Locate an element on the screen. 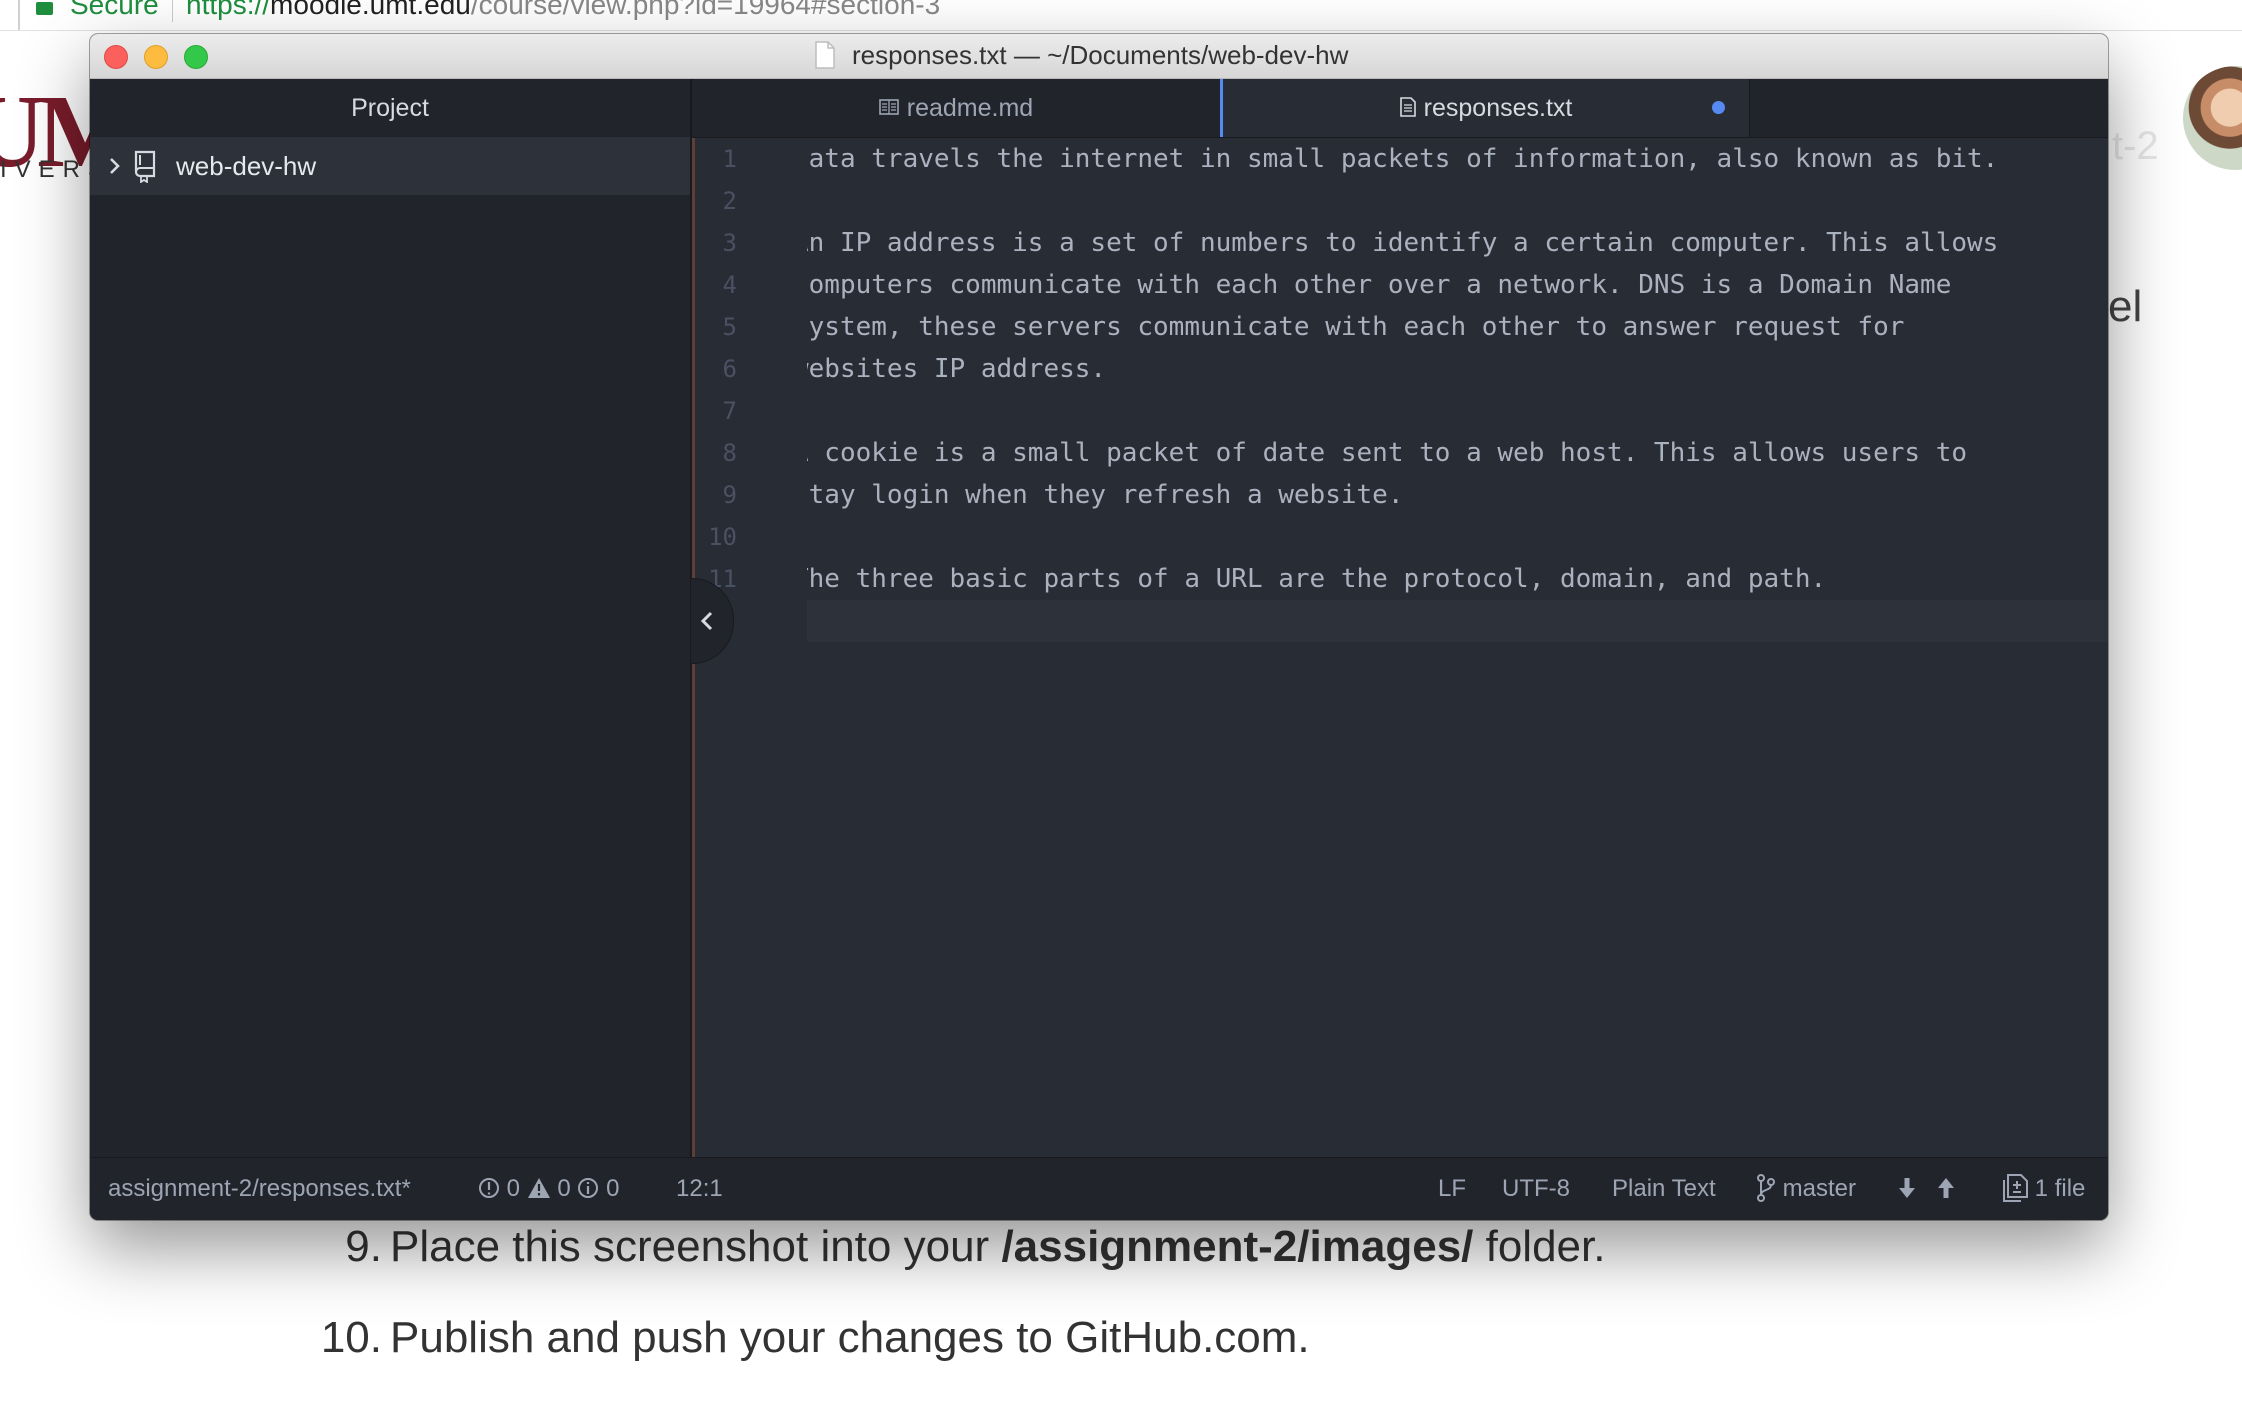  step-number: 10. is located at coordinates (351, 1337).